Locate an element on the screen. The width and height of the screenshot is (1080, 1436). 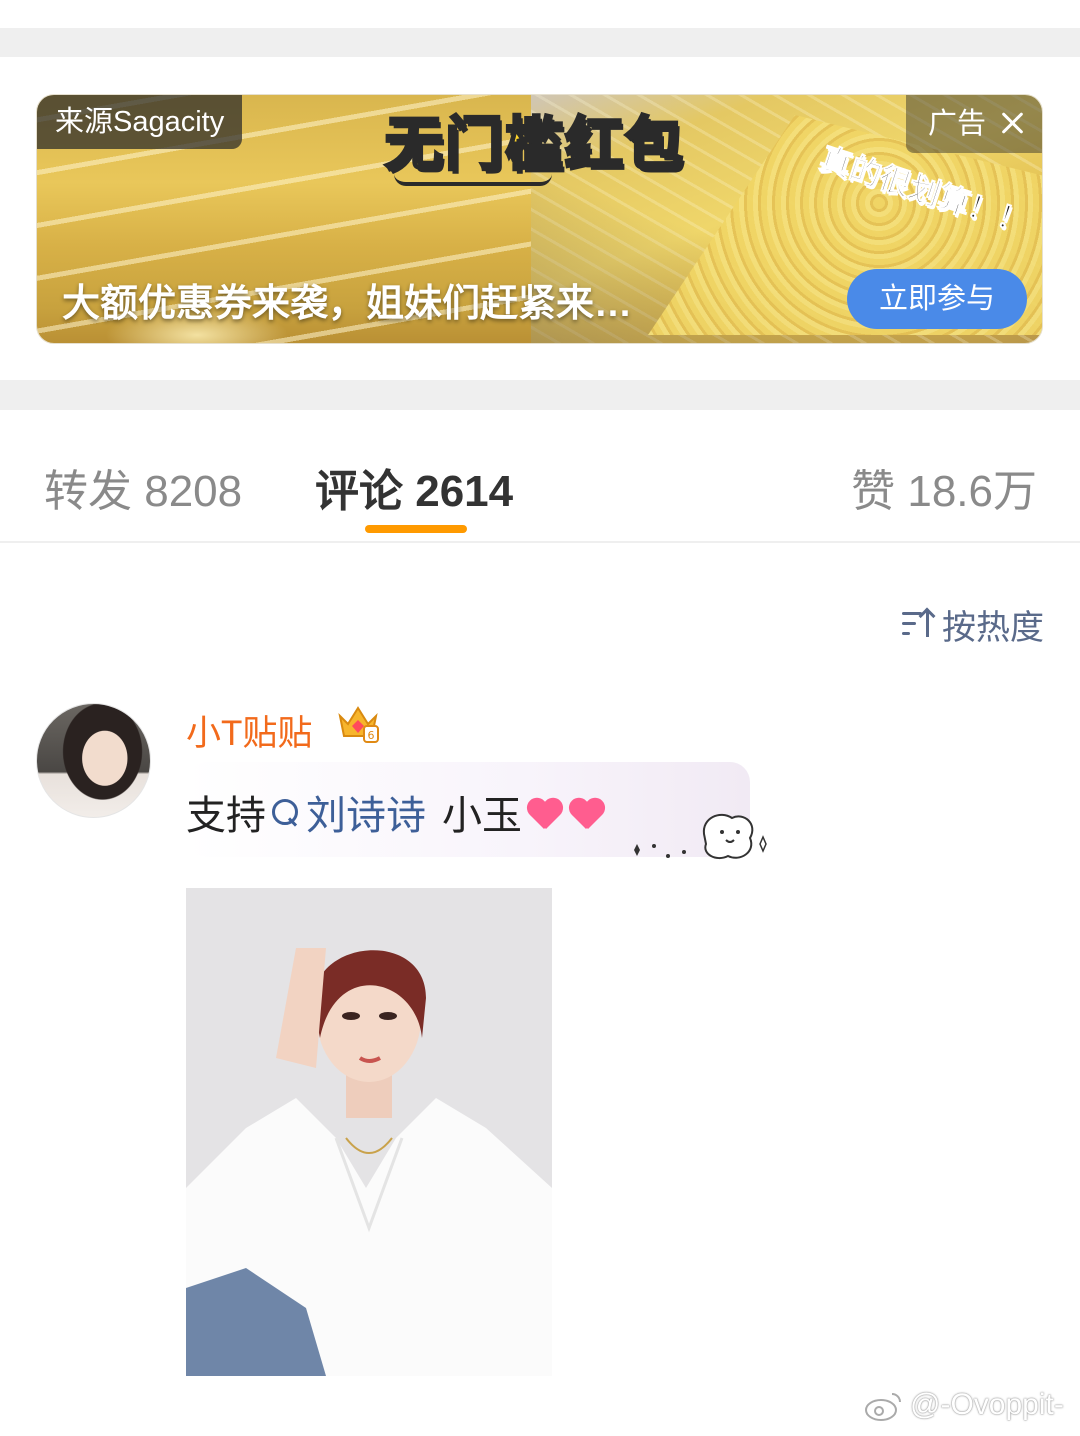
close-icon is located at coordinates (1012, 123).